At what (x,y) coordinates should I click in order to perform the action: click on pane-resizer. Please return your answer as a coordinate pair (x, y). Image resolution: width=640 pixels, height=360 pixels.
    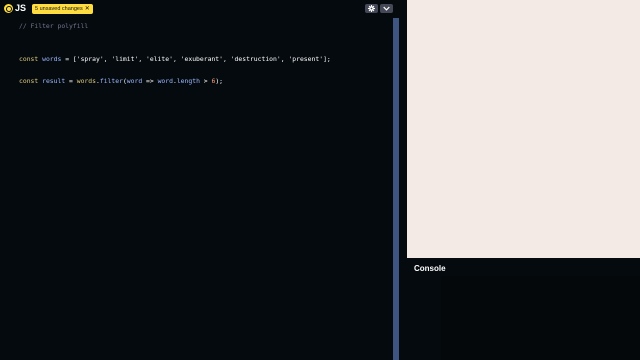
    Looking at the image, I should click on (396, 189).